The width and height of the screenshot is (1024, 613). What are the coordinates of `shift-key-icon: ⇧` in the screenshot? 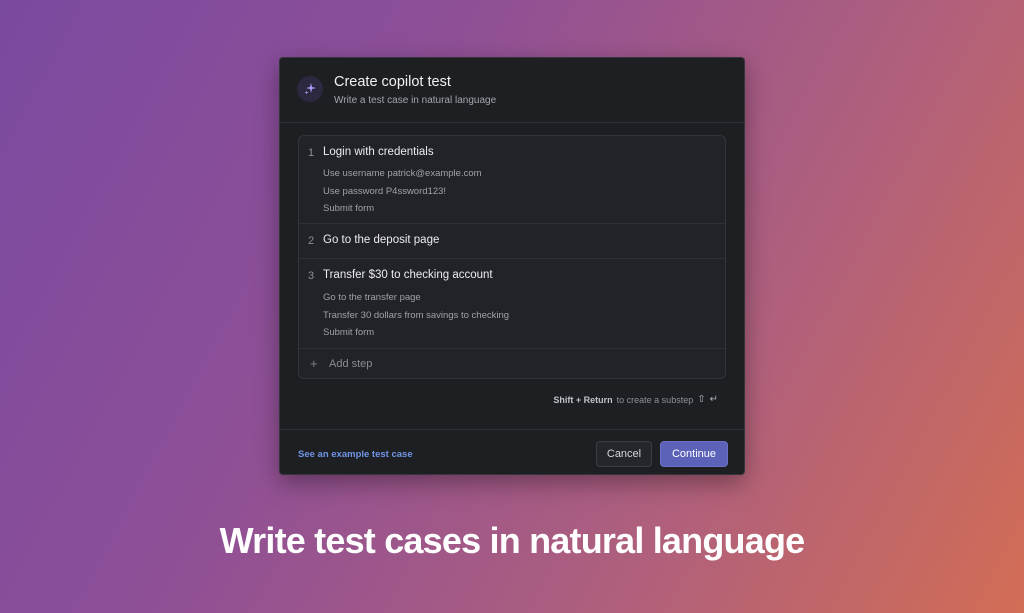 It's located at (701, 399).